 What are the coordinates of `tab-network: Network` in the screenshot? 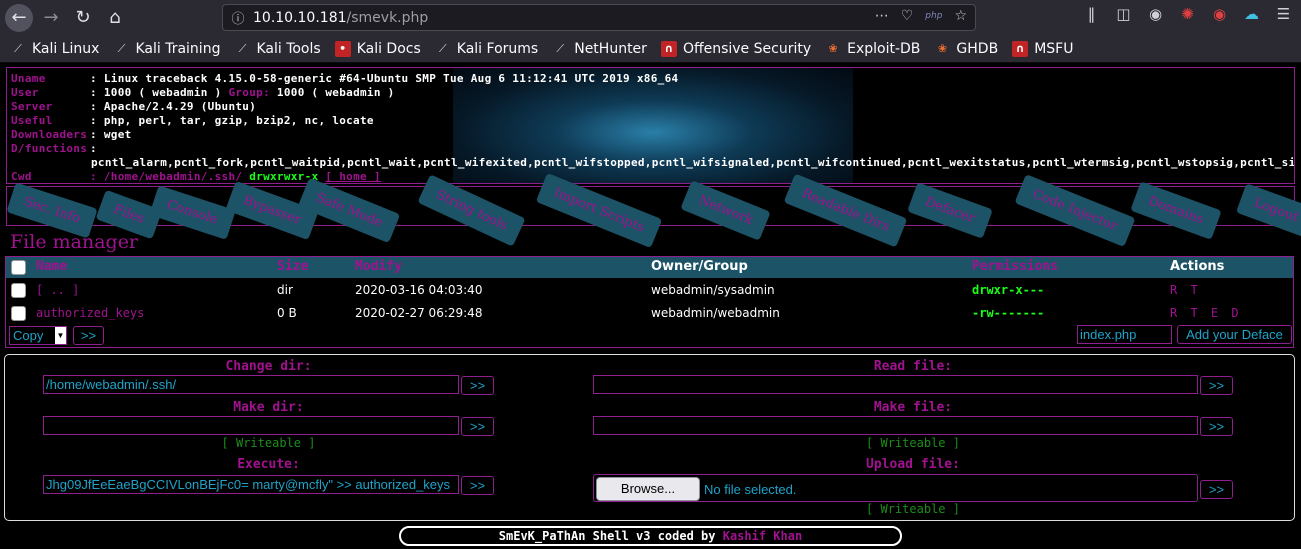 It's located at (726, 210).